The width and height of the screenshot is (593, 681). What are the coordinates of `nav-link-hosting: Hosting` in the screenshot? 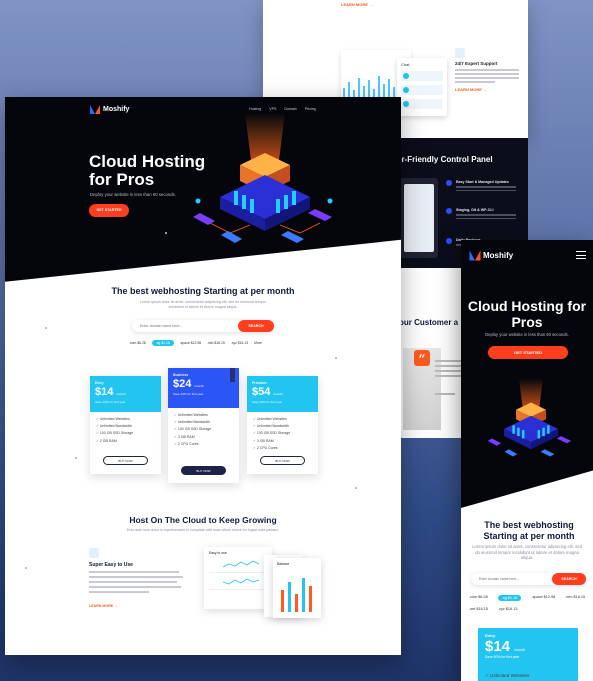 It's located at (255, 109).